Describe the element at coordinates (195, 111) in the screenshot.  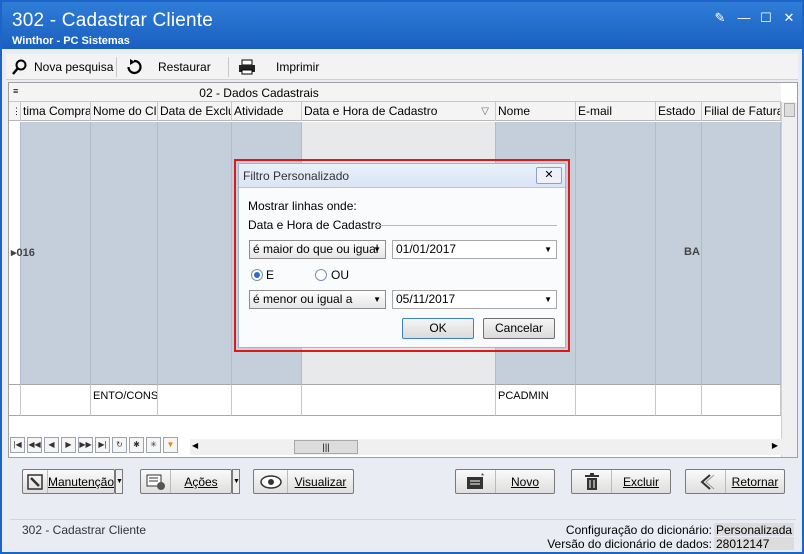
I see `column-header: Data de Exclus` at that location.